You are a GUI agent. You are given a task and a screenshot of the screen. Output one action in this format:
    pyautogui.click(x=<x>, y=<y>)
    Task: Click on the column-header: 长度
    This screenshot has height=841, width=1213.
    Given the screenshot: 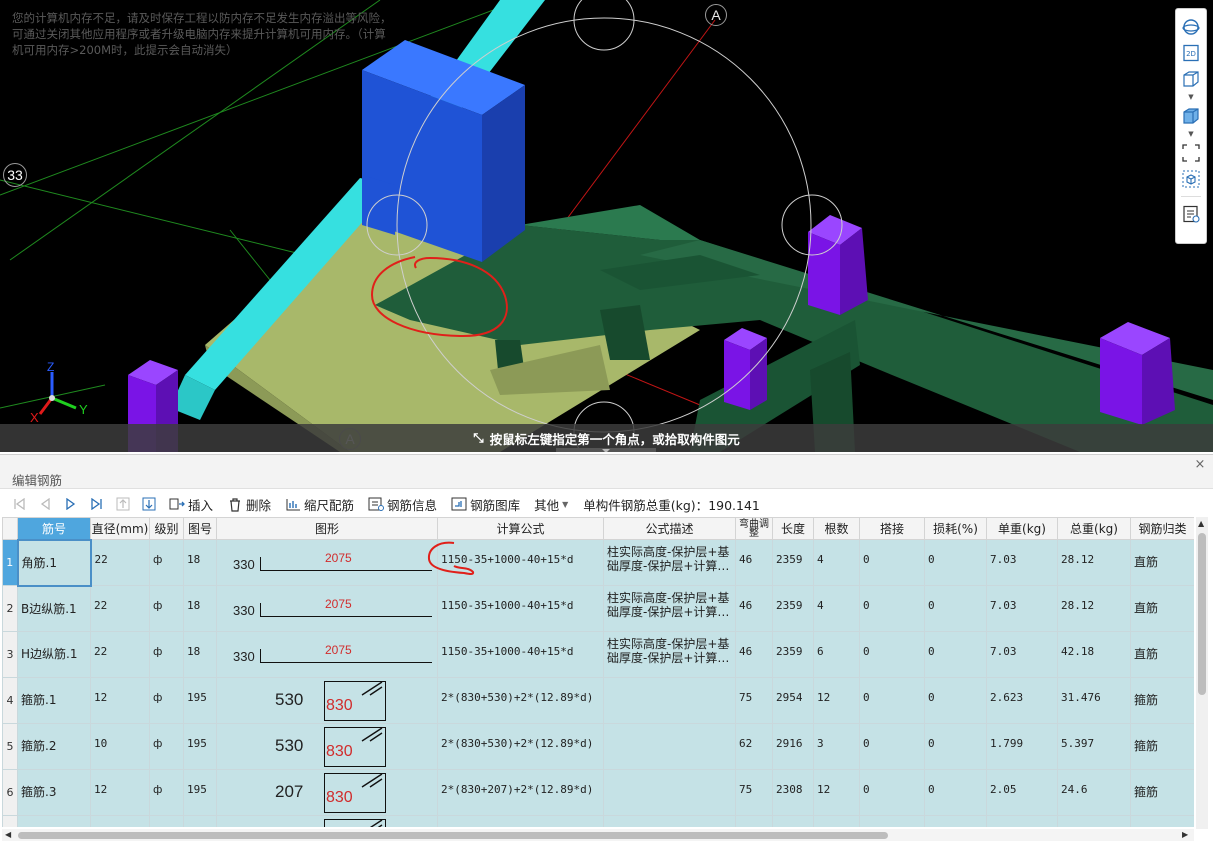 What is the action you would take?
    pyautogui.click(x=793, y=528)
    